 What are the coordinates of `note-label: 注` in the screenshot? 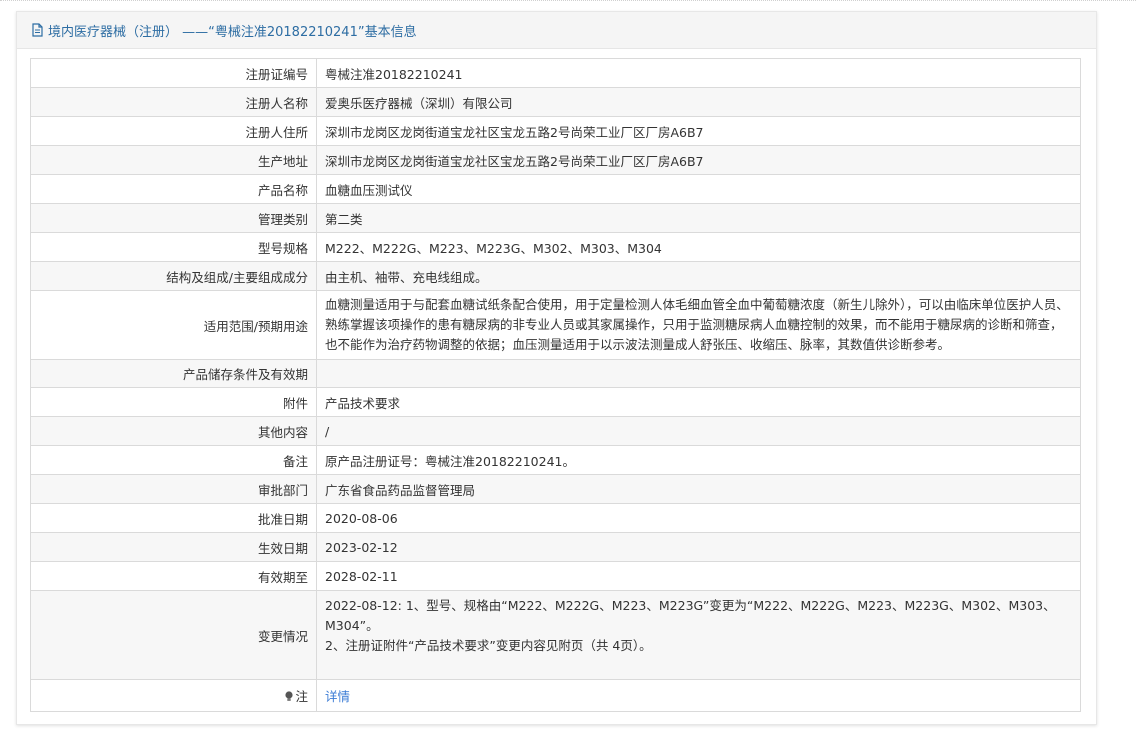 It's located at (301, 696).